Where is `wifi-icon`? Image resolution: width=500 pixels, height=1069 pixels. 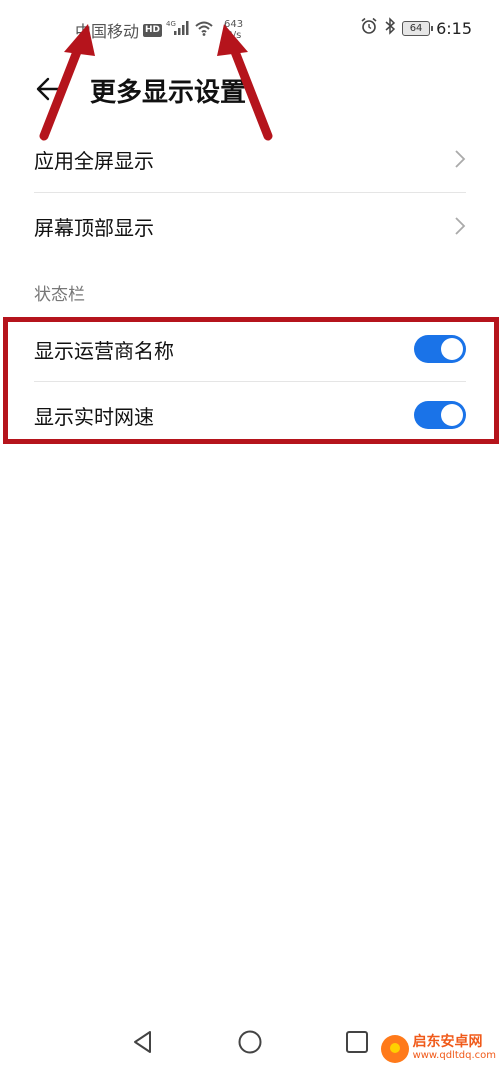 wifi-icon is located at coordinates (204, 30).